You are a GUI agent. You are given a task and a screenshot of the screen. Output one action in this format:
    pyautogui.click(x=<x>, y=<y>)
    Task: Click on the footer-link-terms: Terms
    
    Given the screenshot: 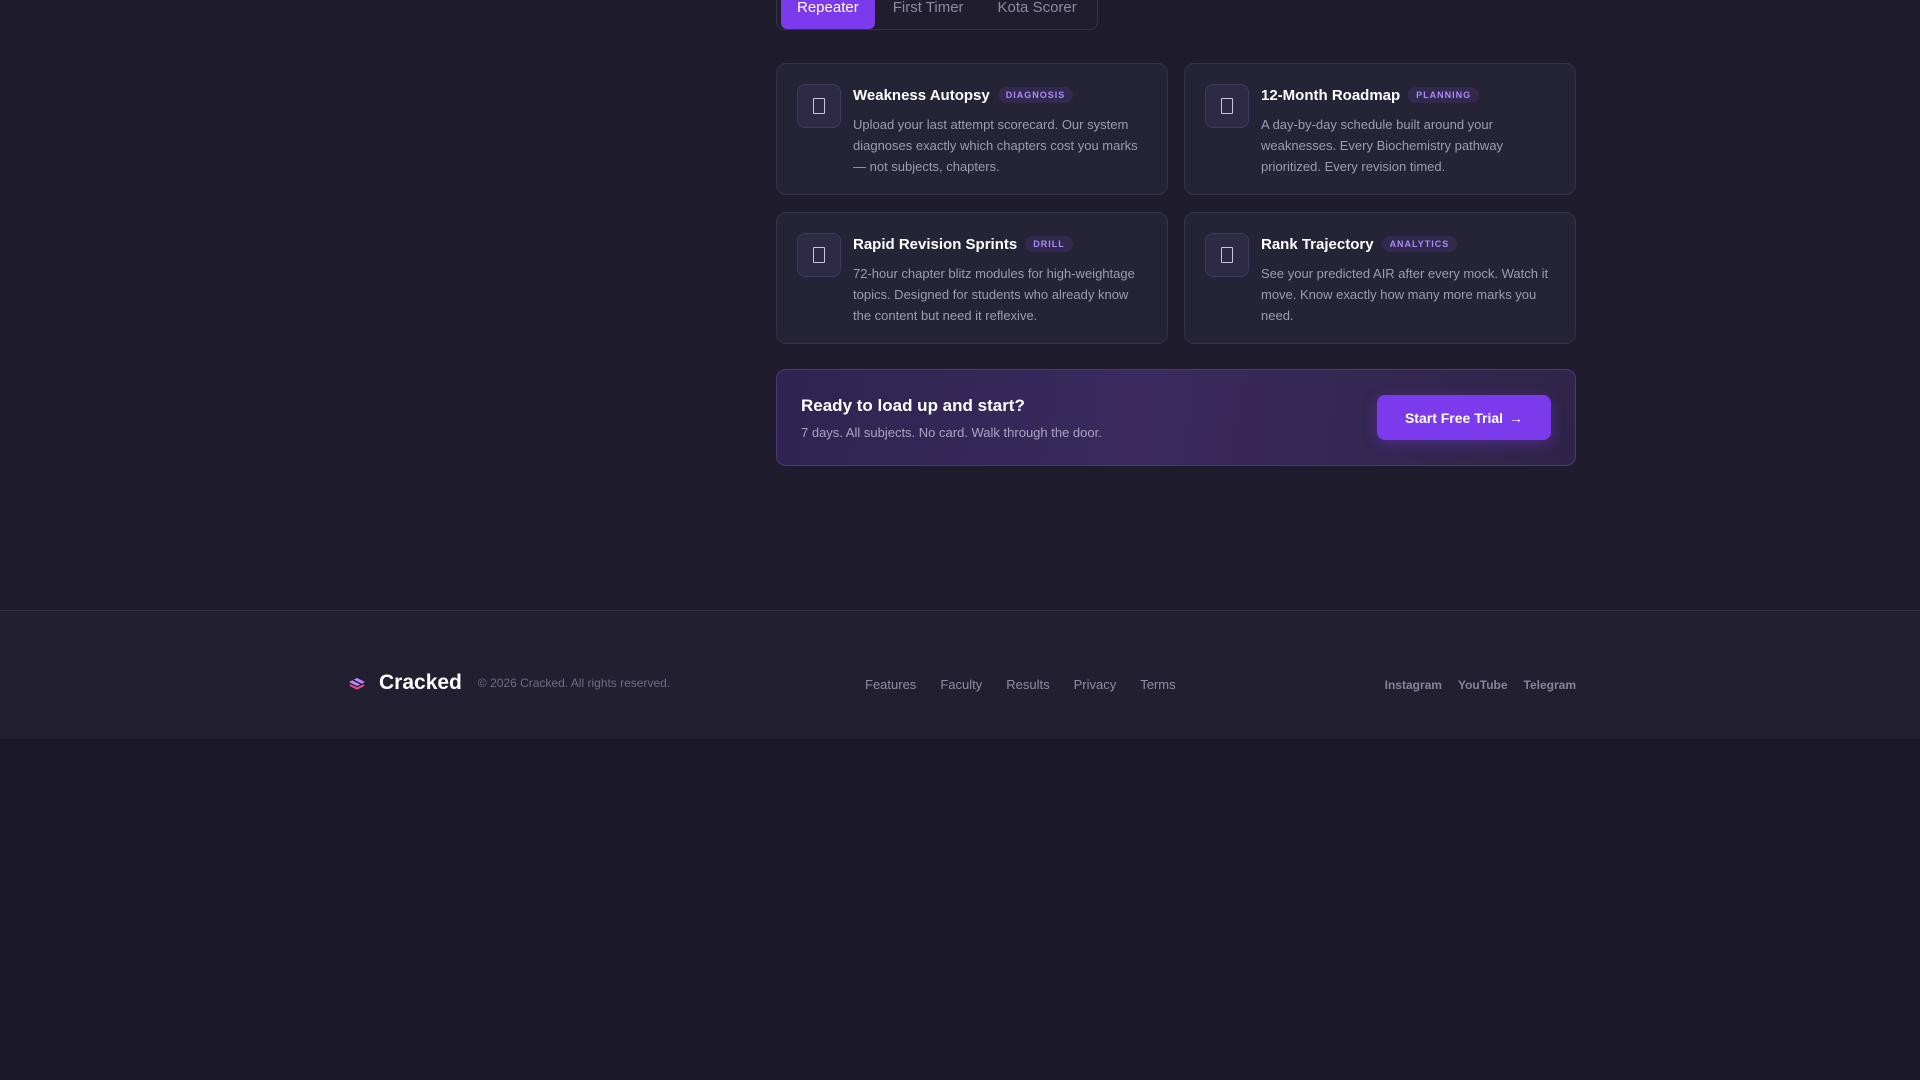 What is the action you would take?
    pyautogui.click(x=1157, y=684)
    